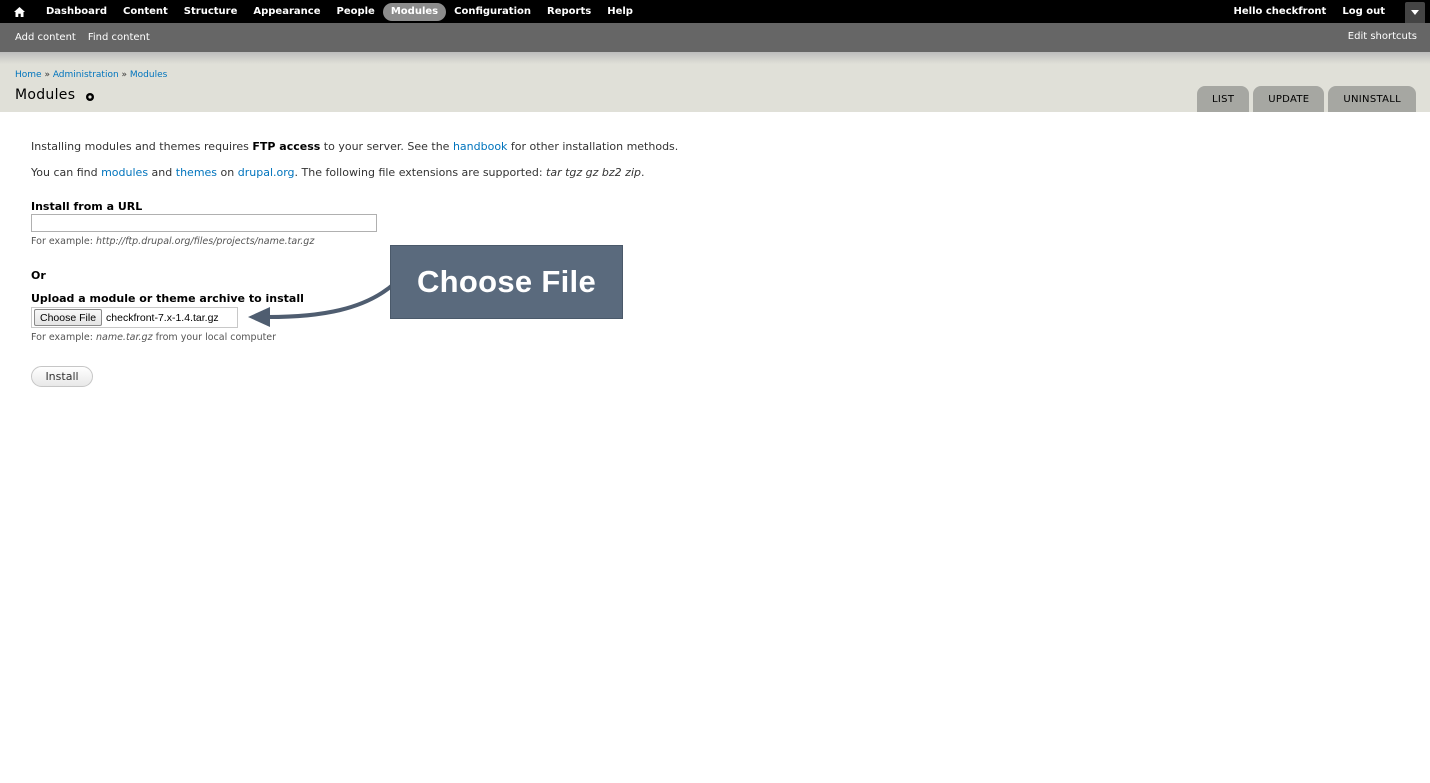  What do you see at coordinates (45, 95) in the screenshot?
I see `page-title: Modules` at bounding box center [45, 95].